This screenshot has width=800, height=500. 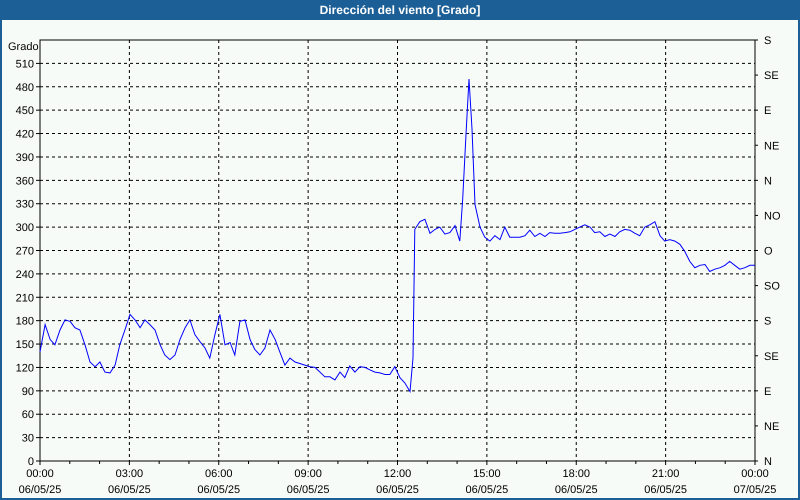 I want to click on y-tick-label: 270, so click(x=25, y=252).